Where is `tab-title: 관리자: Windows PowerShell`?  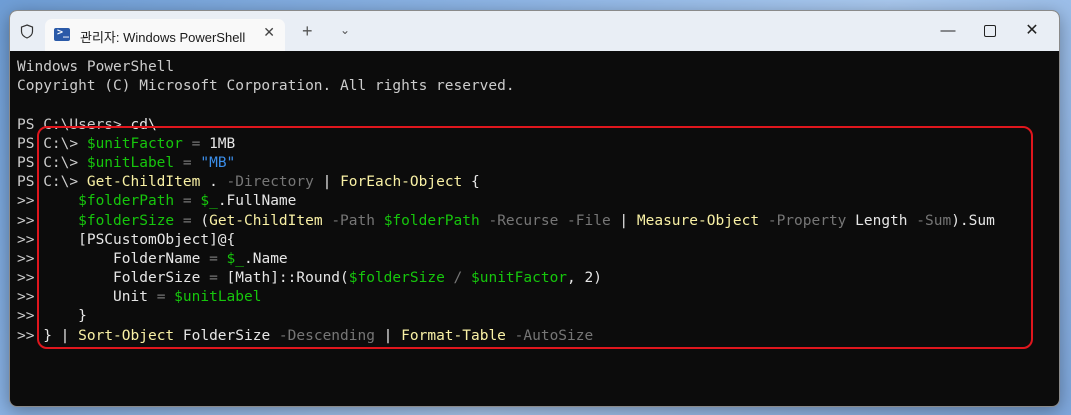
tab-title: 관리자: Windows PowerShell is located at coordinates (163, 37).